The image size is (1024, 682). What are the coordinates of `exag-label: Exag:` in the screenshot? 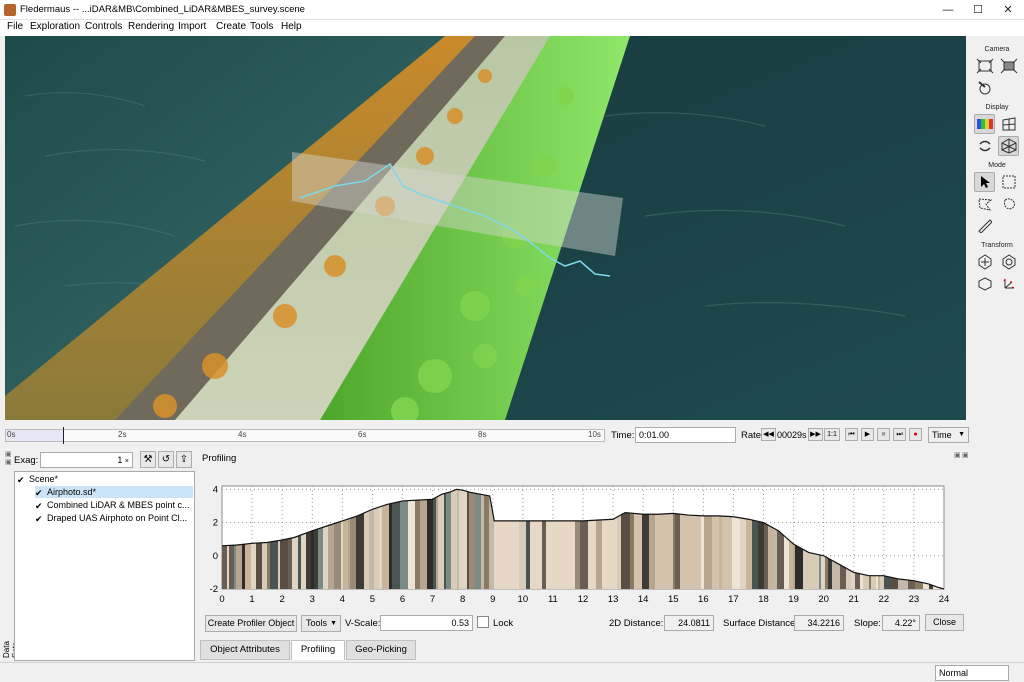 It's located at (26, 460).